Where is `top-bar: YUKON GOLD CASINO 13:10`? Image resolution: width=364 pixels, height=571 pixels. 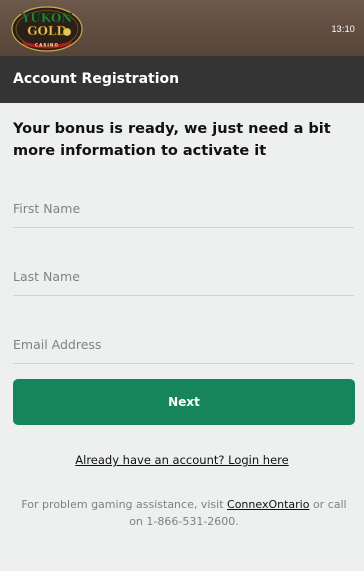 top-bar: YUKON GOLD CASINO 13:10 is located at coordinates (182, 28).